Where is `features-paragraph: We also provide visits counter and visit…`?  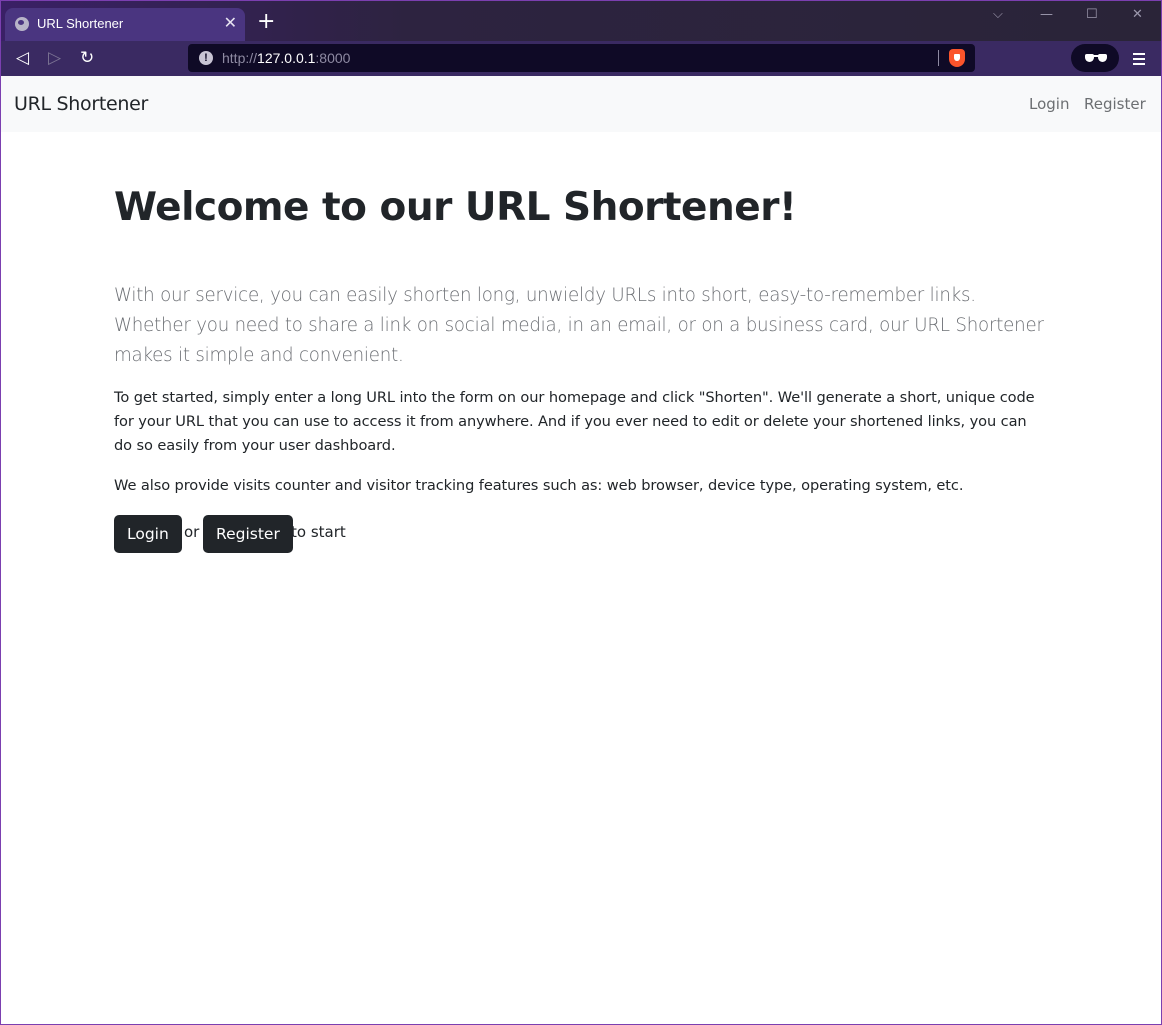
features-paragraph: We also provide visits counter and visit… is located at coordinates (539, 485).